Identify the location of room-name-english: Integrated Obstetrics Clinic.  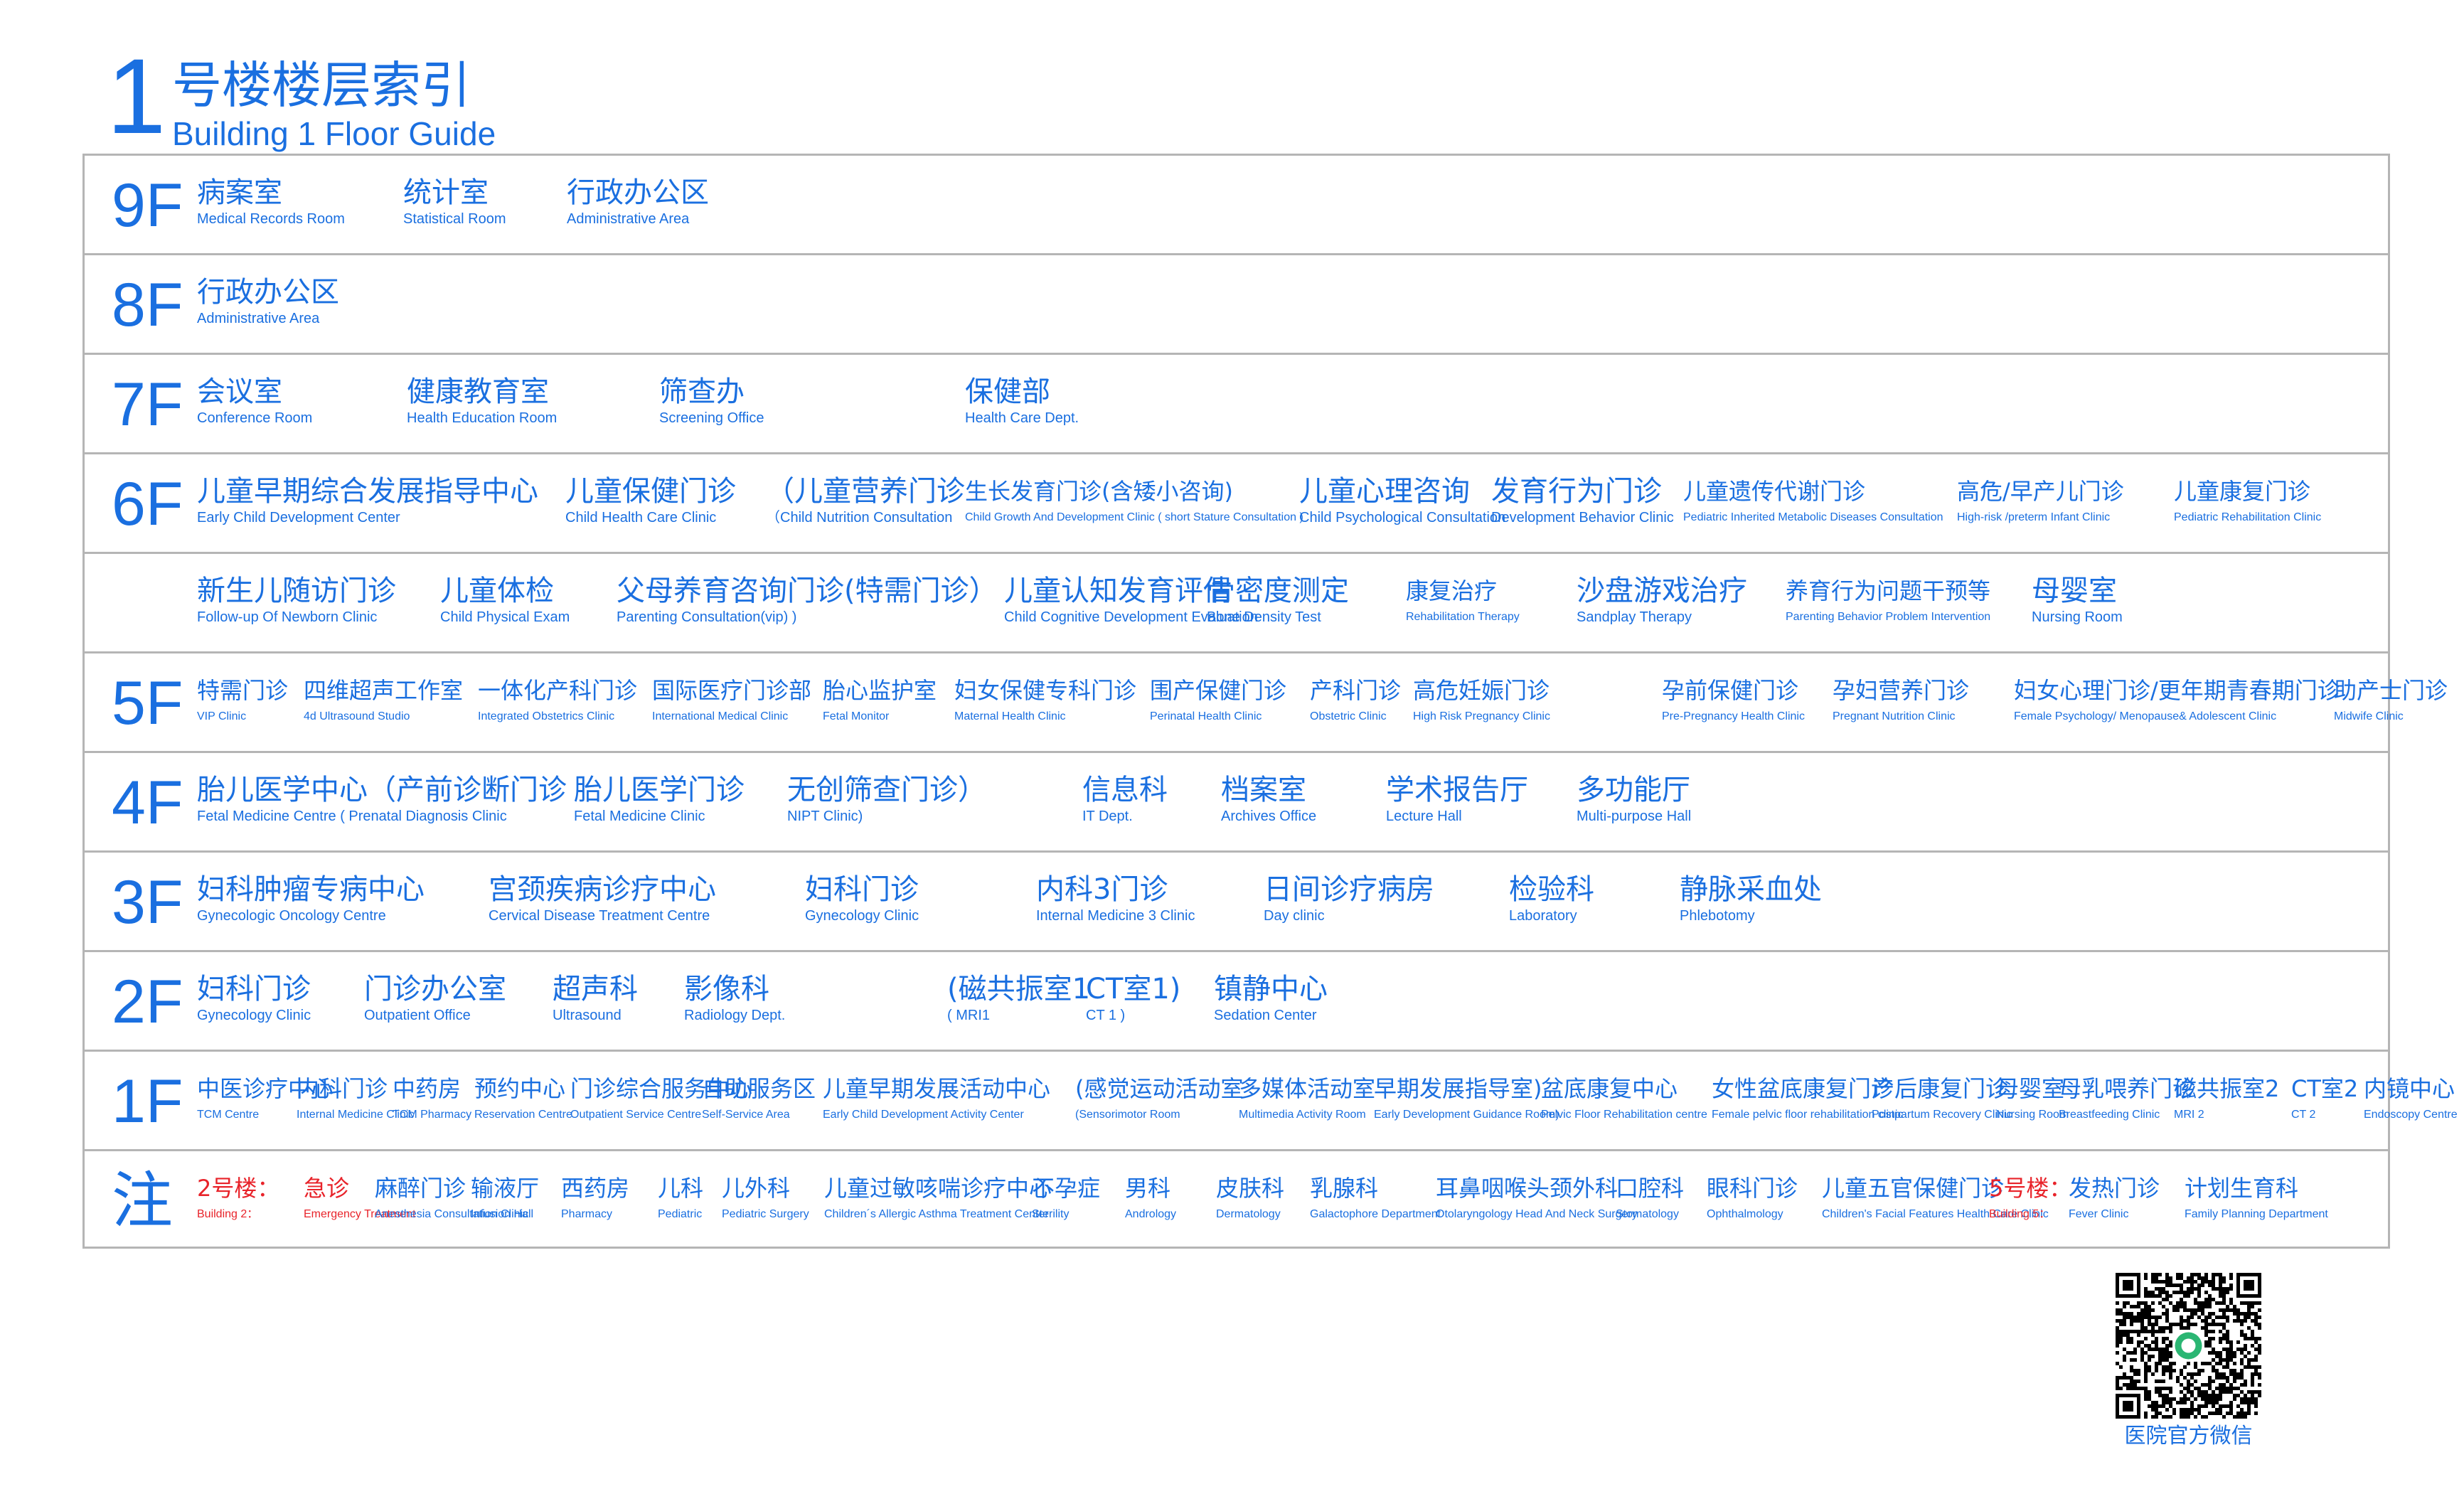
(546, 716).